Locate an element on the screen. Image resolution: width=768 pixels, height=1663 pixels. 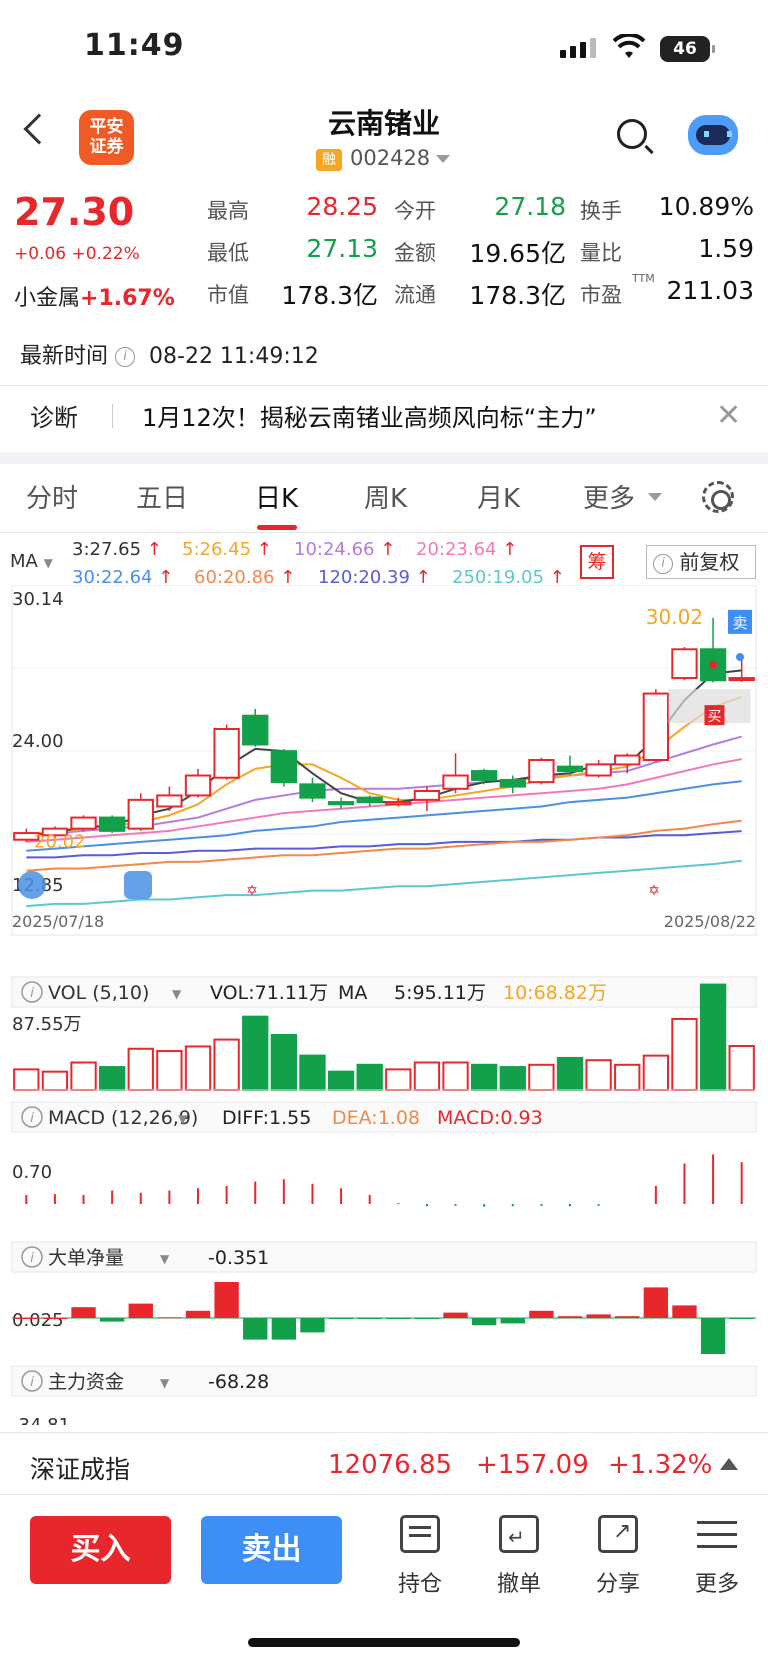
tab-0: 分时 is located at coordinates (52, 496).